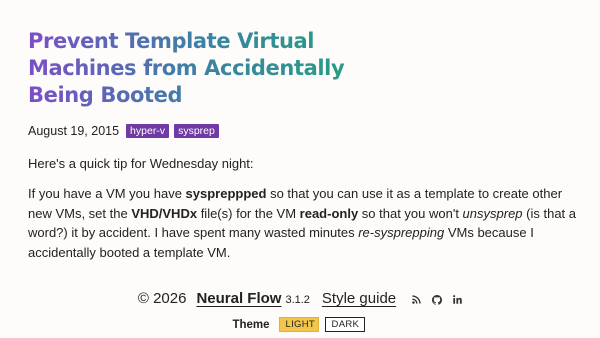 The image size is (600, 338). I want to click on body-bold-vhd: VHD/VHDx, so click(164, 213).